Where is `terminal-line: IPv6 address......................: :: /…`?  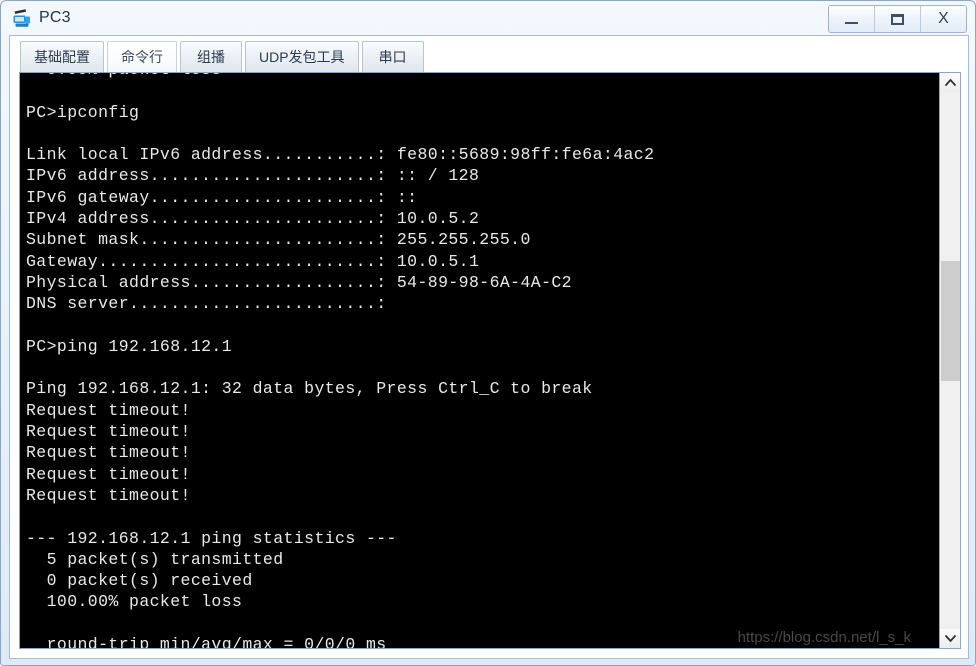 terminal-line: IPv6 address......................: :: /… is located at coordinates (253, 176).